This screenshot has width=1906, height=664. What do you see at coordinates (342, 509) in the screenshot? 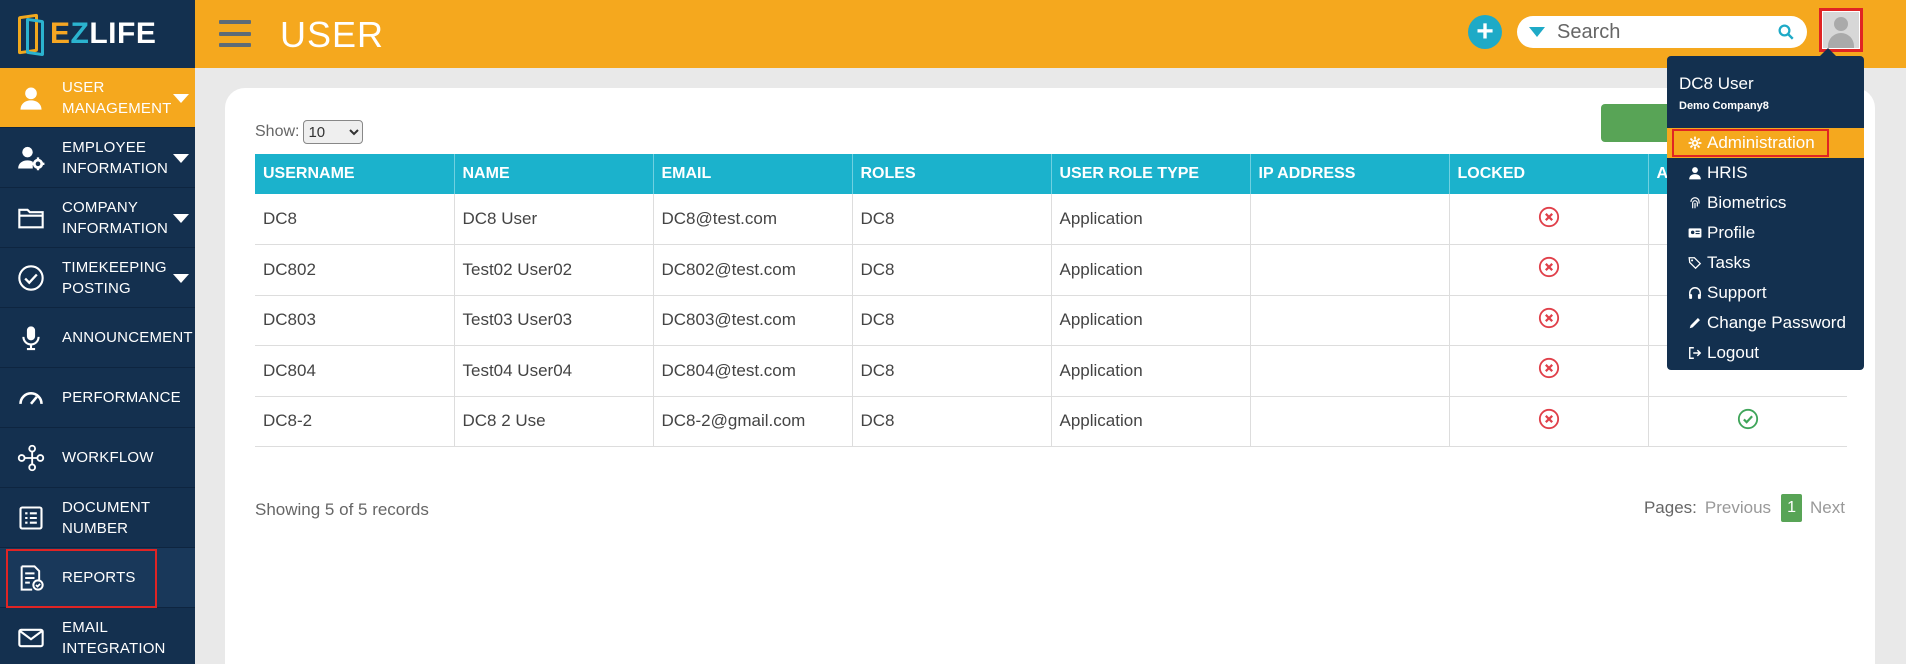
I see `records-summary: Showing 5 of 5 records` at bounding box center [342, 509].